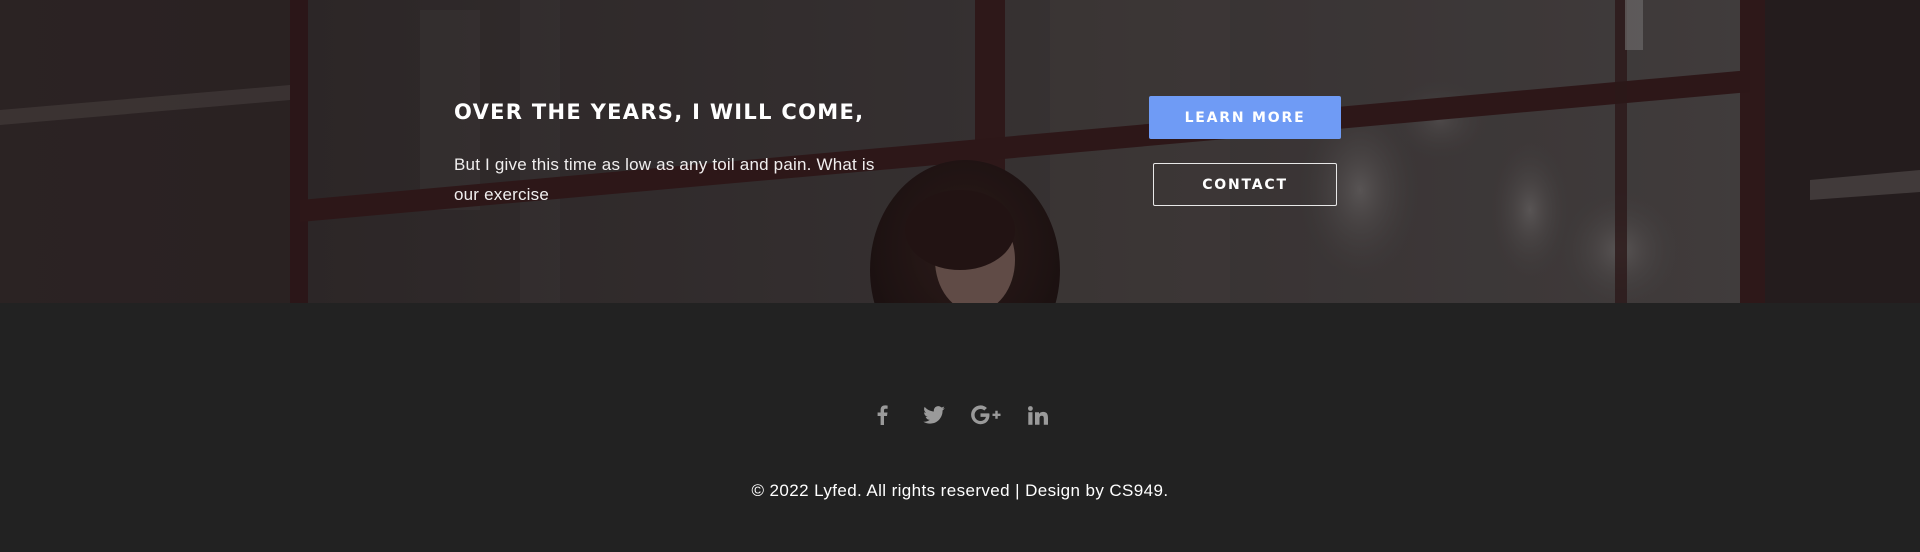 The image size is (1920, 552). I want to click on linkedin-link, so click(1038, 415).